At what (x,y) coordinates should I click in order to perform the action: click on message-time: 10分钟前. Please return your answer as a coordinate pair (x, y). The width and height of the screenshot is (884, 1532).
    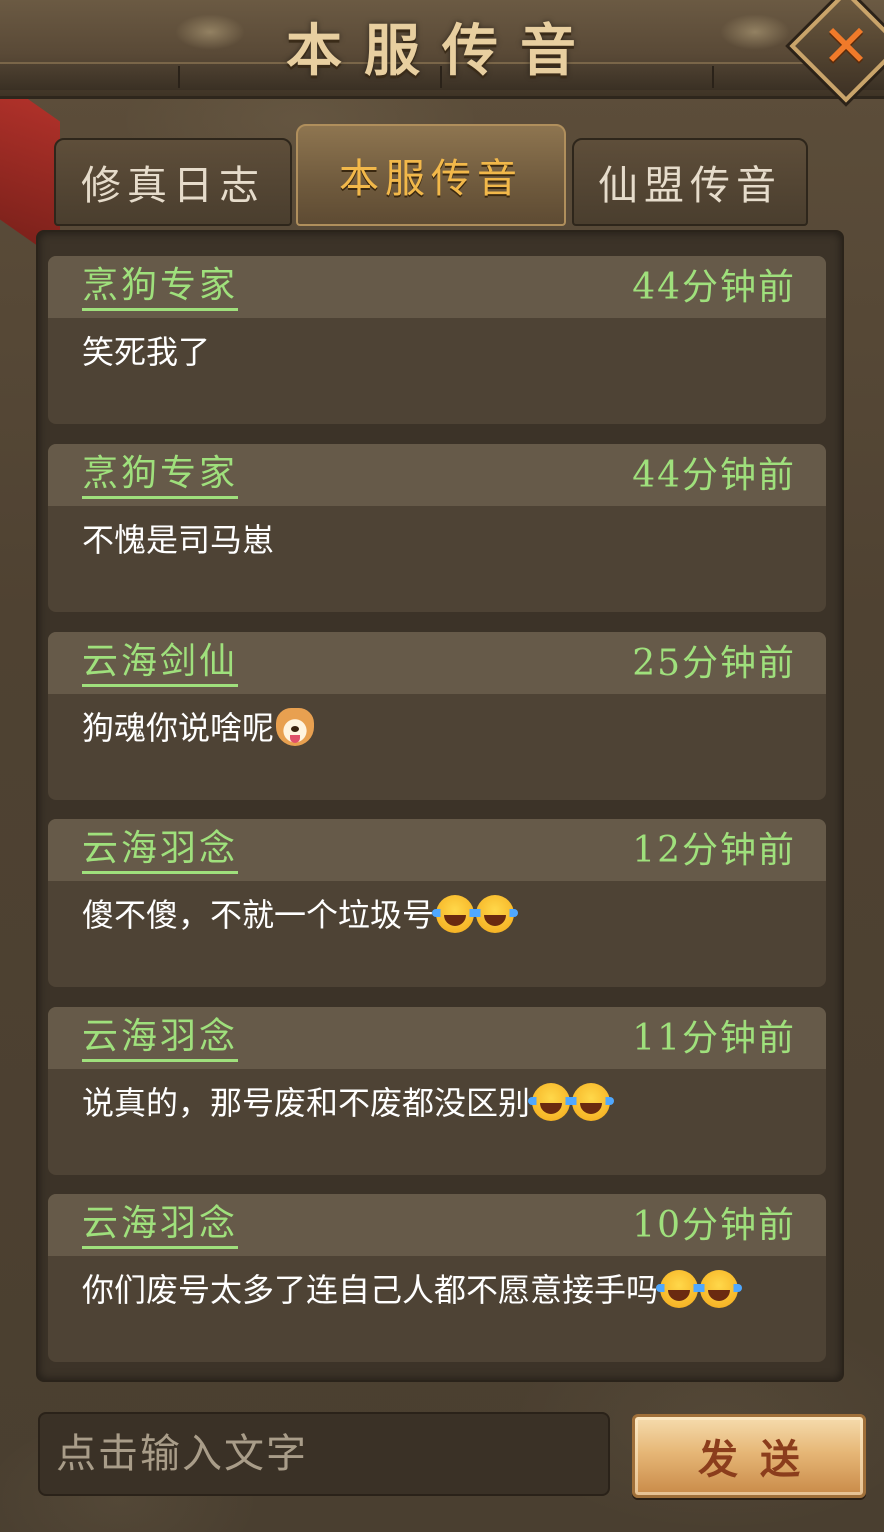
    Looking at the image, I should click on (714, 1225).